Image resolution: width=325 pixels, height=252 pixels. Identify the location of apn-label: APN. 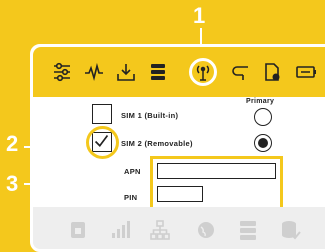
(132, 171).